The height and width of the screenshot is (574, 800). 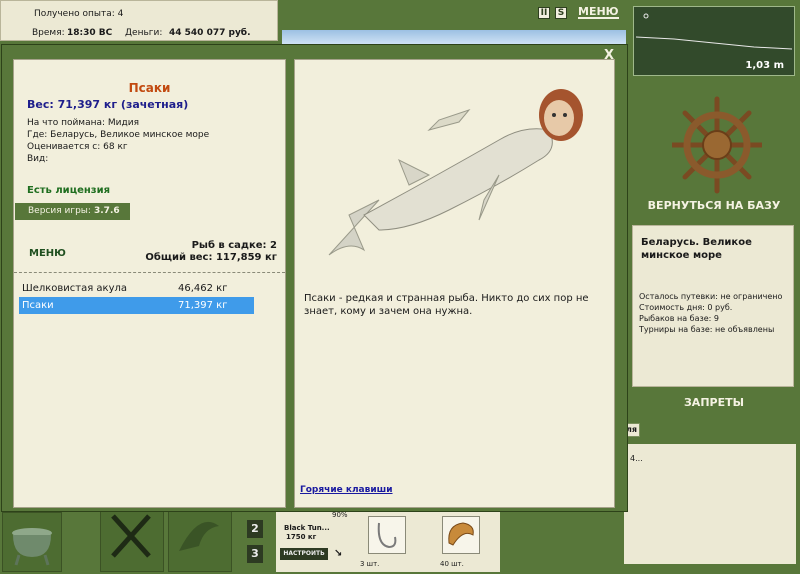 I want to click on version-value: 3.7.6, so click(x=107, y=211).